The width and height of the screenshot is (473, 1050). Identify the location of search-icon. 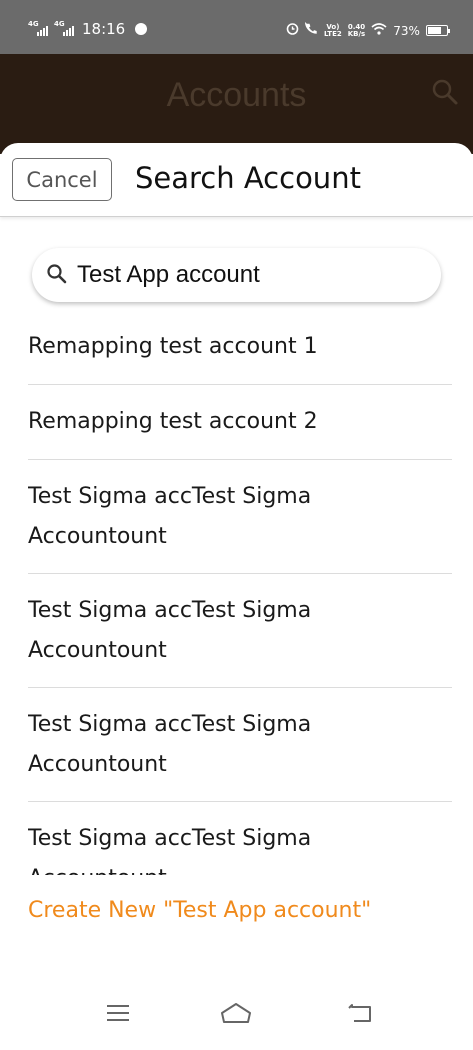
(57, 276).